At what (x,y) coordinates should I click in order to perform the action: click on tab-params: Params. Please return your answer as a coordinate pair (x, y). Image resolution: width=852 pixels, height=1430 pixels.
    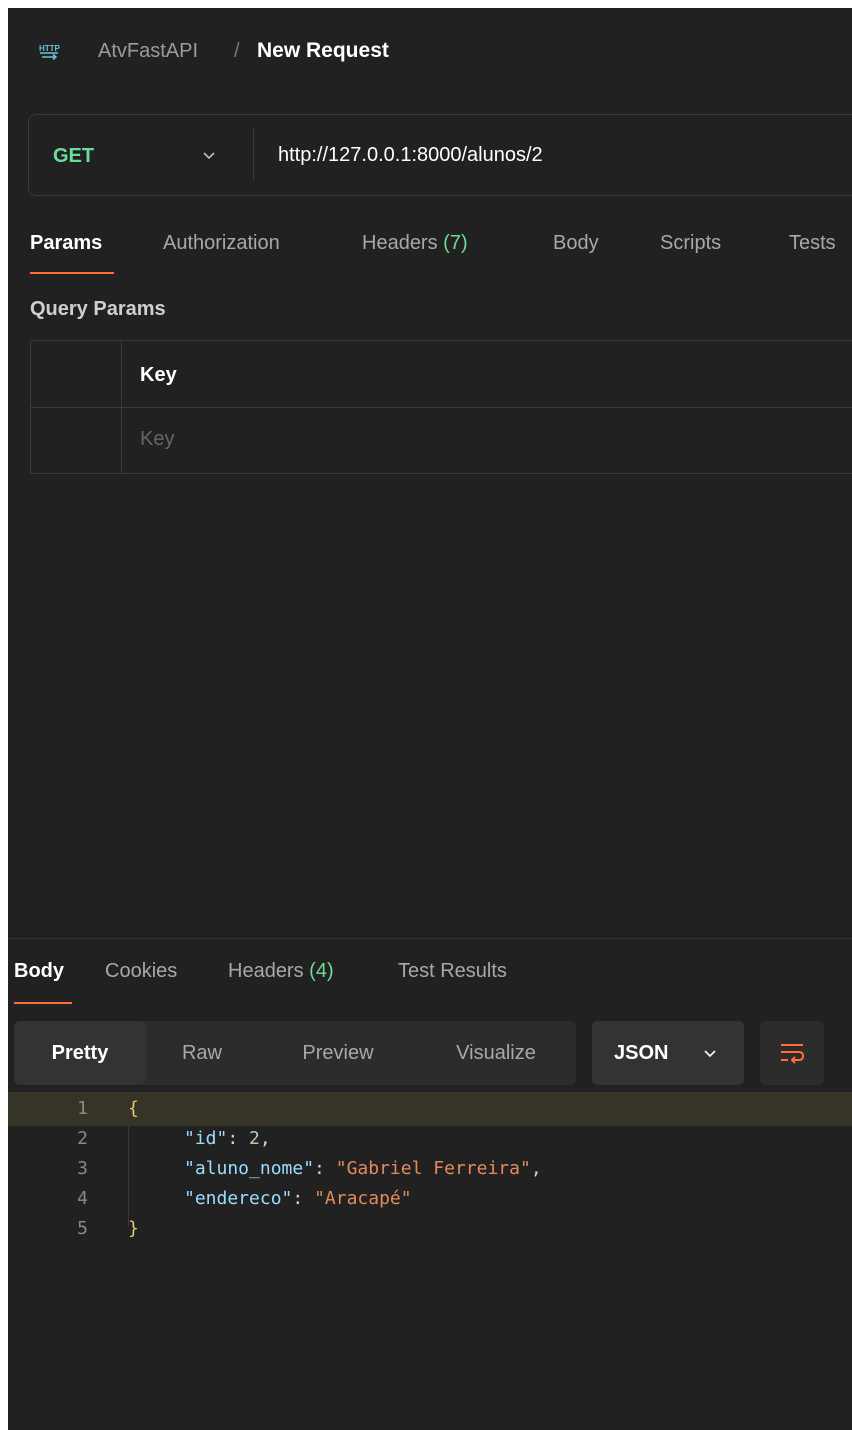
    Looking at the image, I should click on (66, 243).